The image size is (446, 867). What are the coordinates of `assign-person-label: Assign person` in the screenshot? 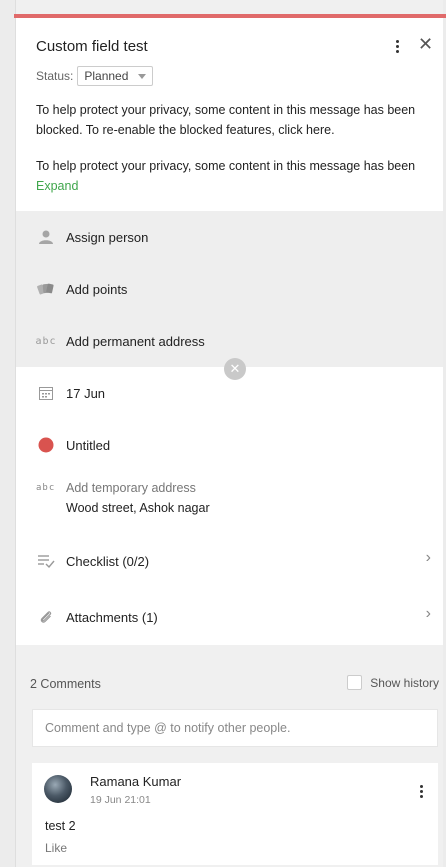 It's located at (107, 237).